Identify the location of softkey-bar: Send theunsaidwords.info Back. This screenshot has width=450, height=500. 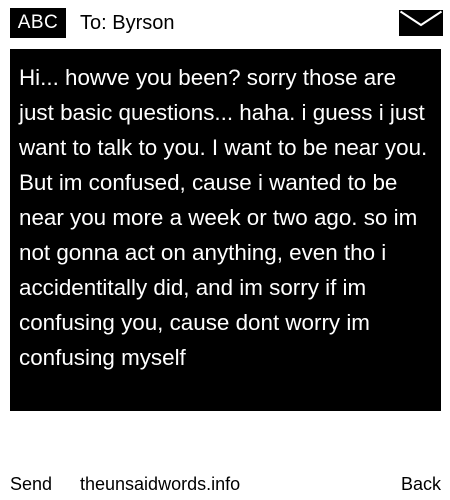
(225, 485).